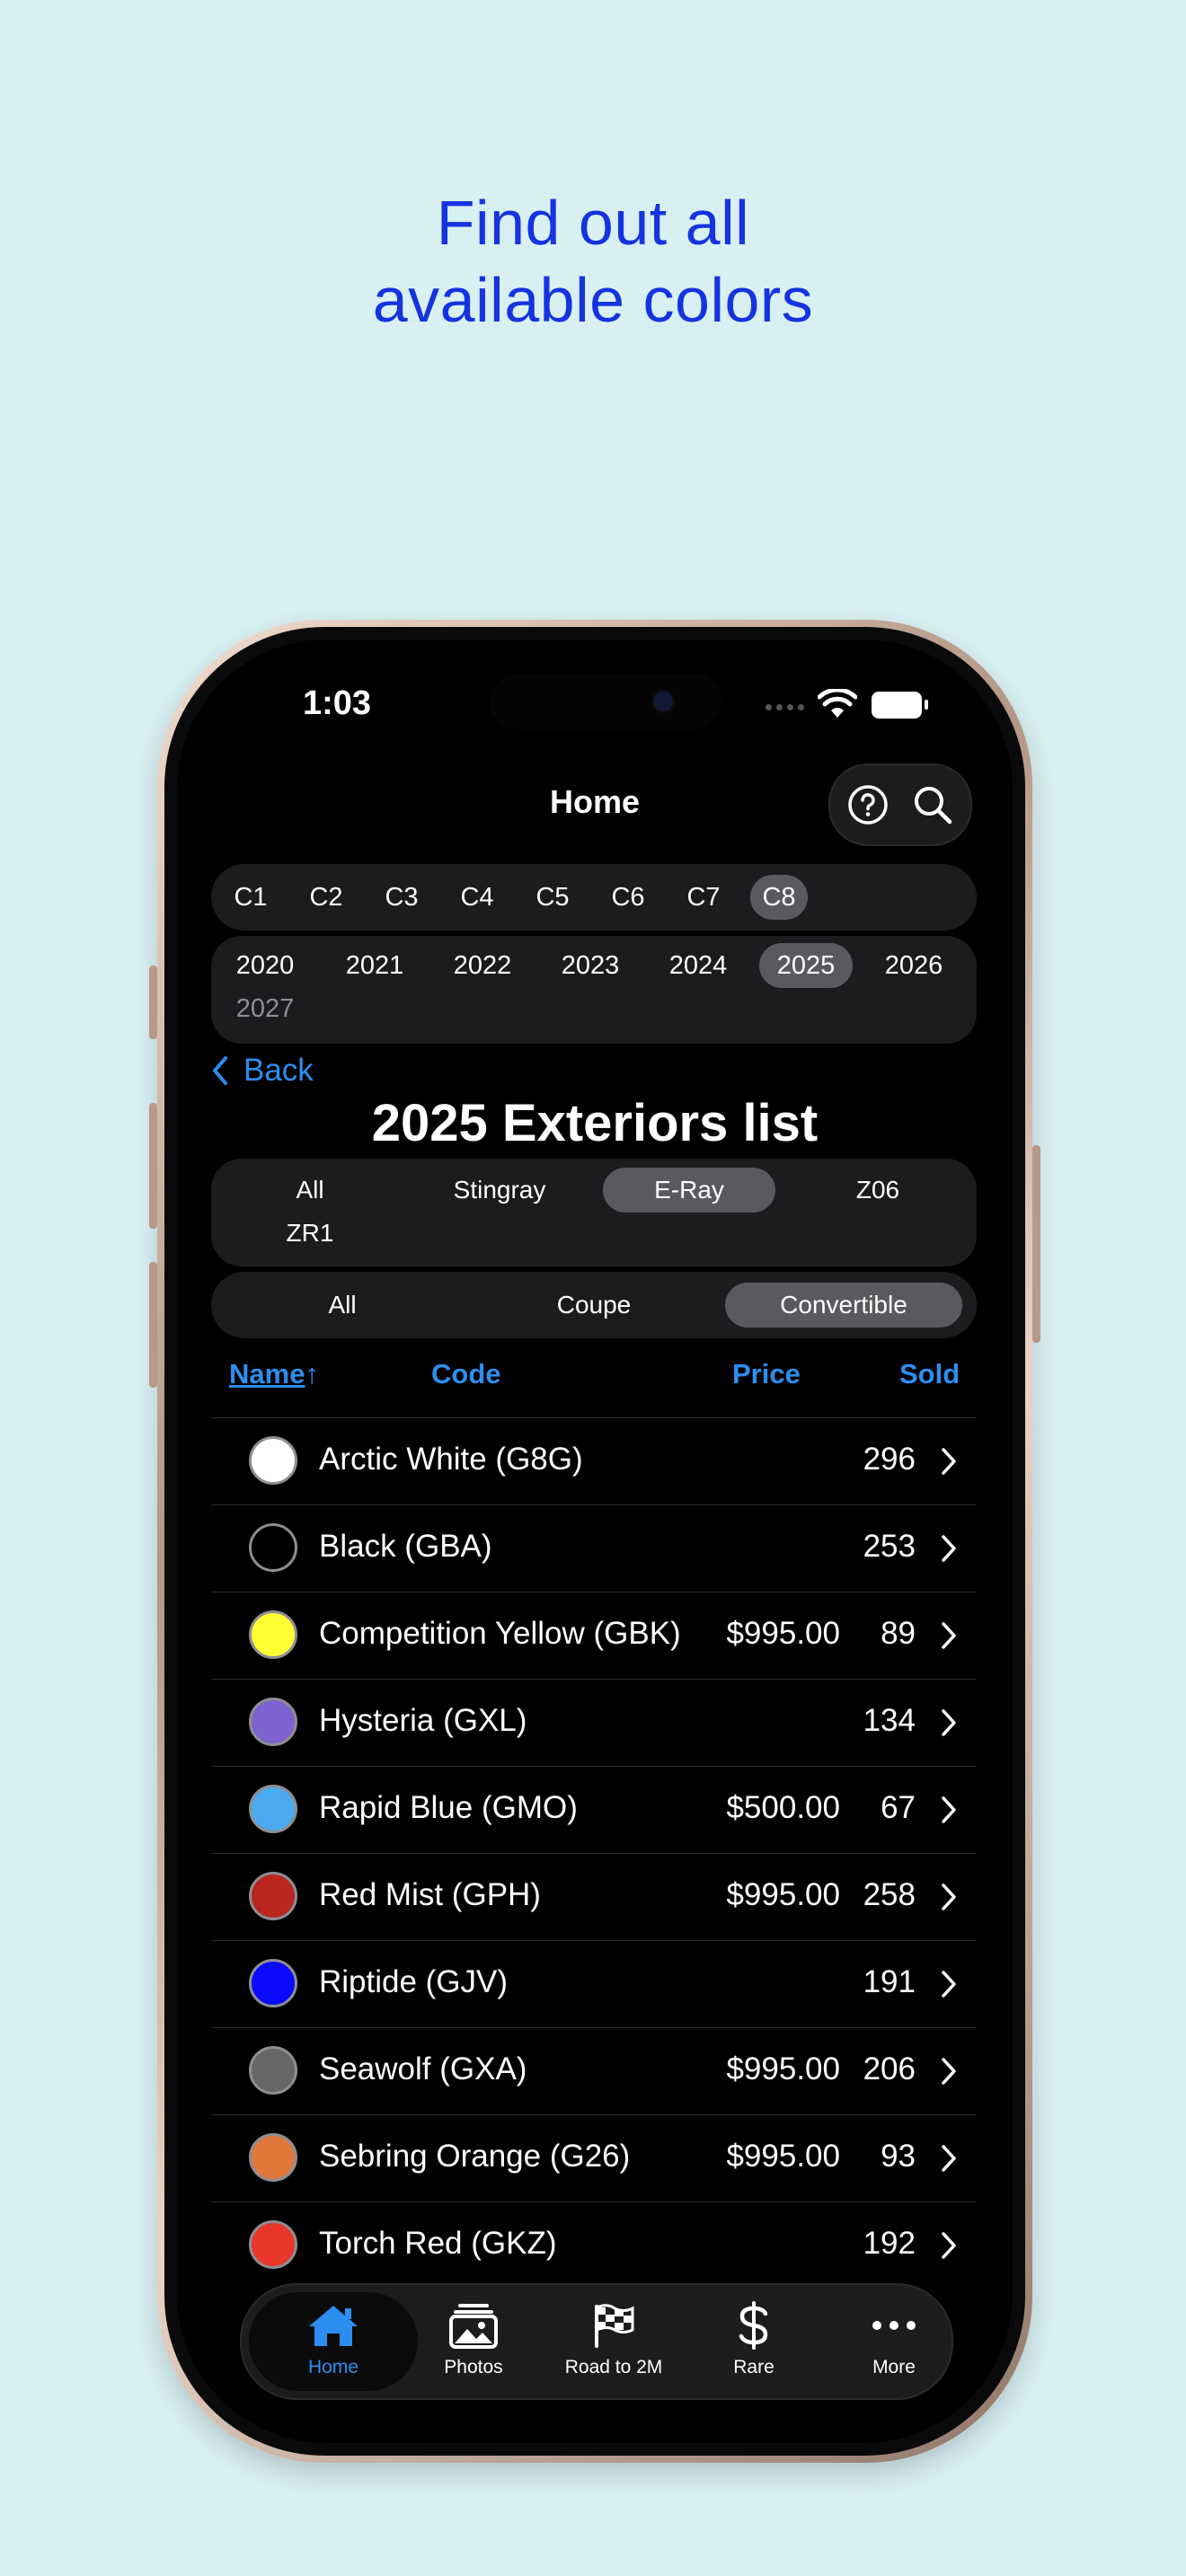 The width and height of the screenshot is (1186, 2576). I want to click on back-label: Back, so click(278, 1070).